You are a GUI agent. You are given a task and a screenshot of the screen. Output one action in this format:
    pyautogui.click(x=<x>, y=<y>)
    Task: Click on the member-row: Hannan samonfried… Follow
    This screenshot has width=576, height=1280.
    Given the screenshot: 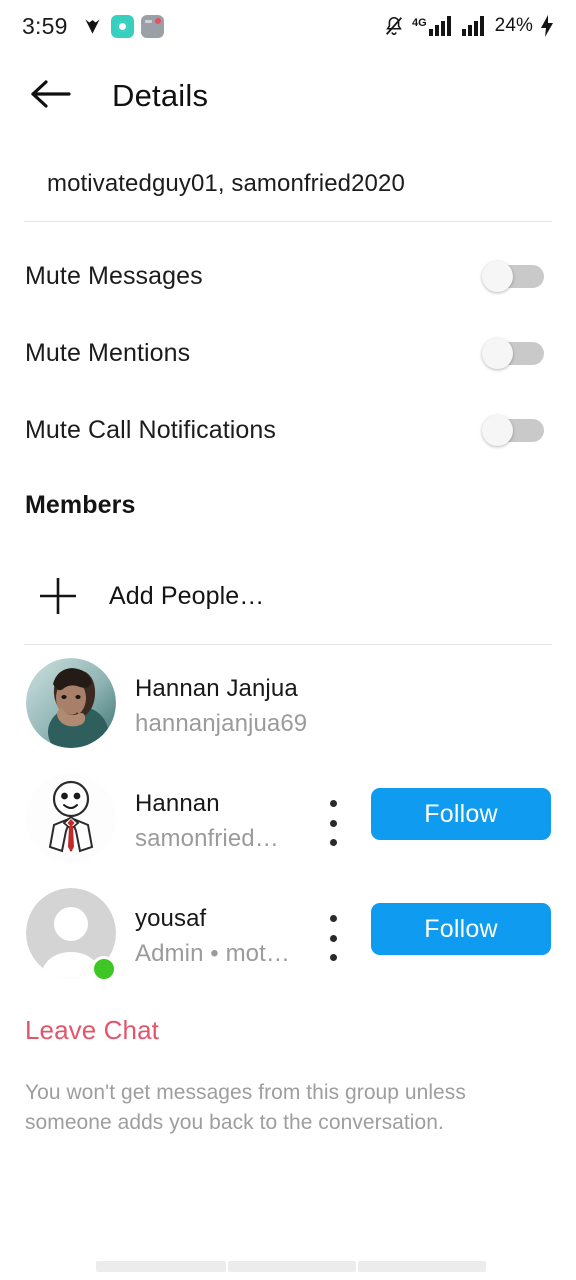 What is the action you would take?
    pyautogui.click(x=288, y=823)
    